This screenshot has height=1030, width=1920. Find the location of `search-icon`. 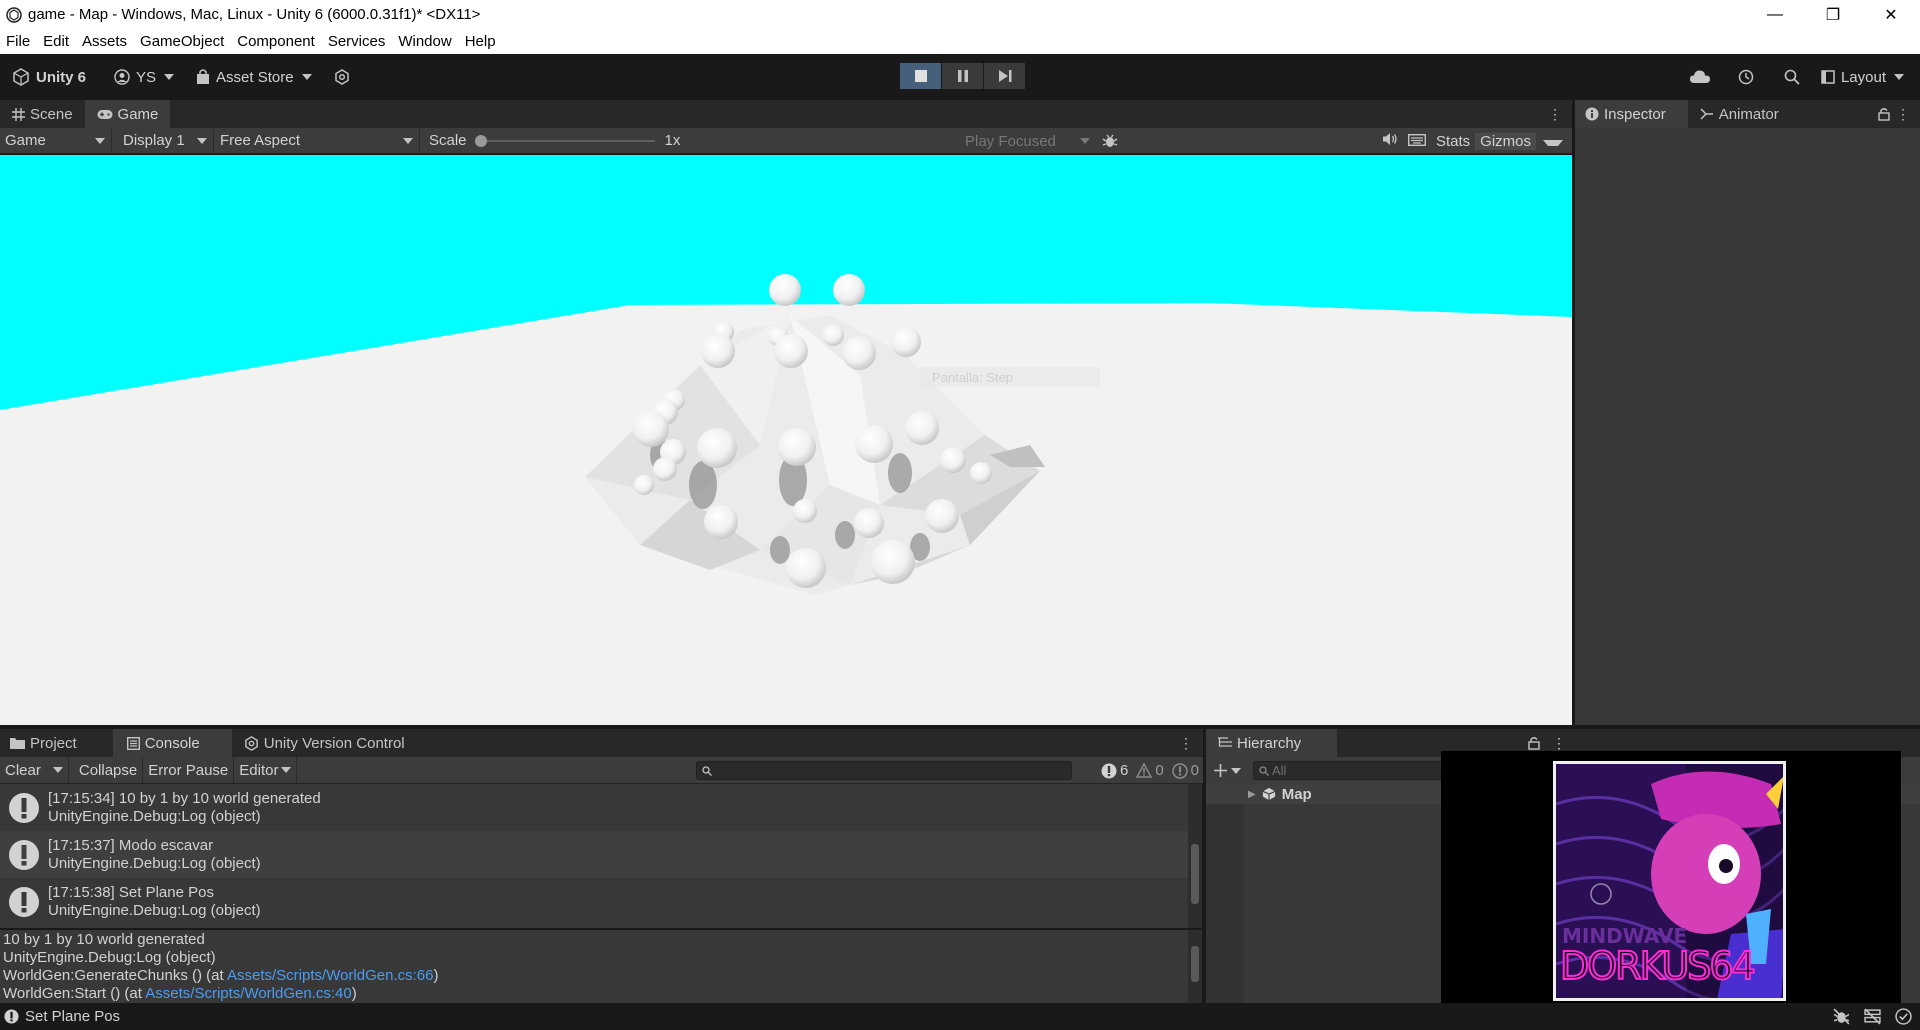

search-icon is located at coordinates (707, 771).